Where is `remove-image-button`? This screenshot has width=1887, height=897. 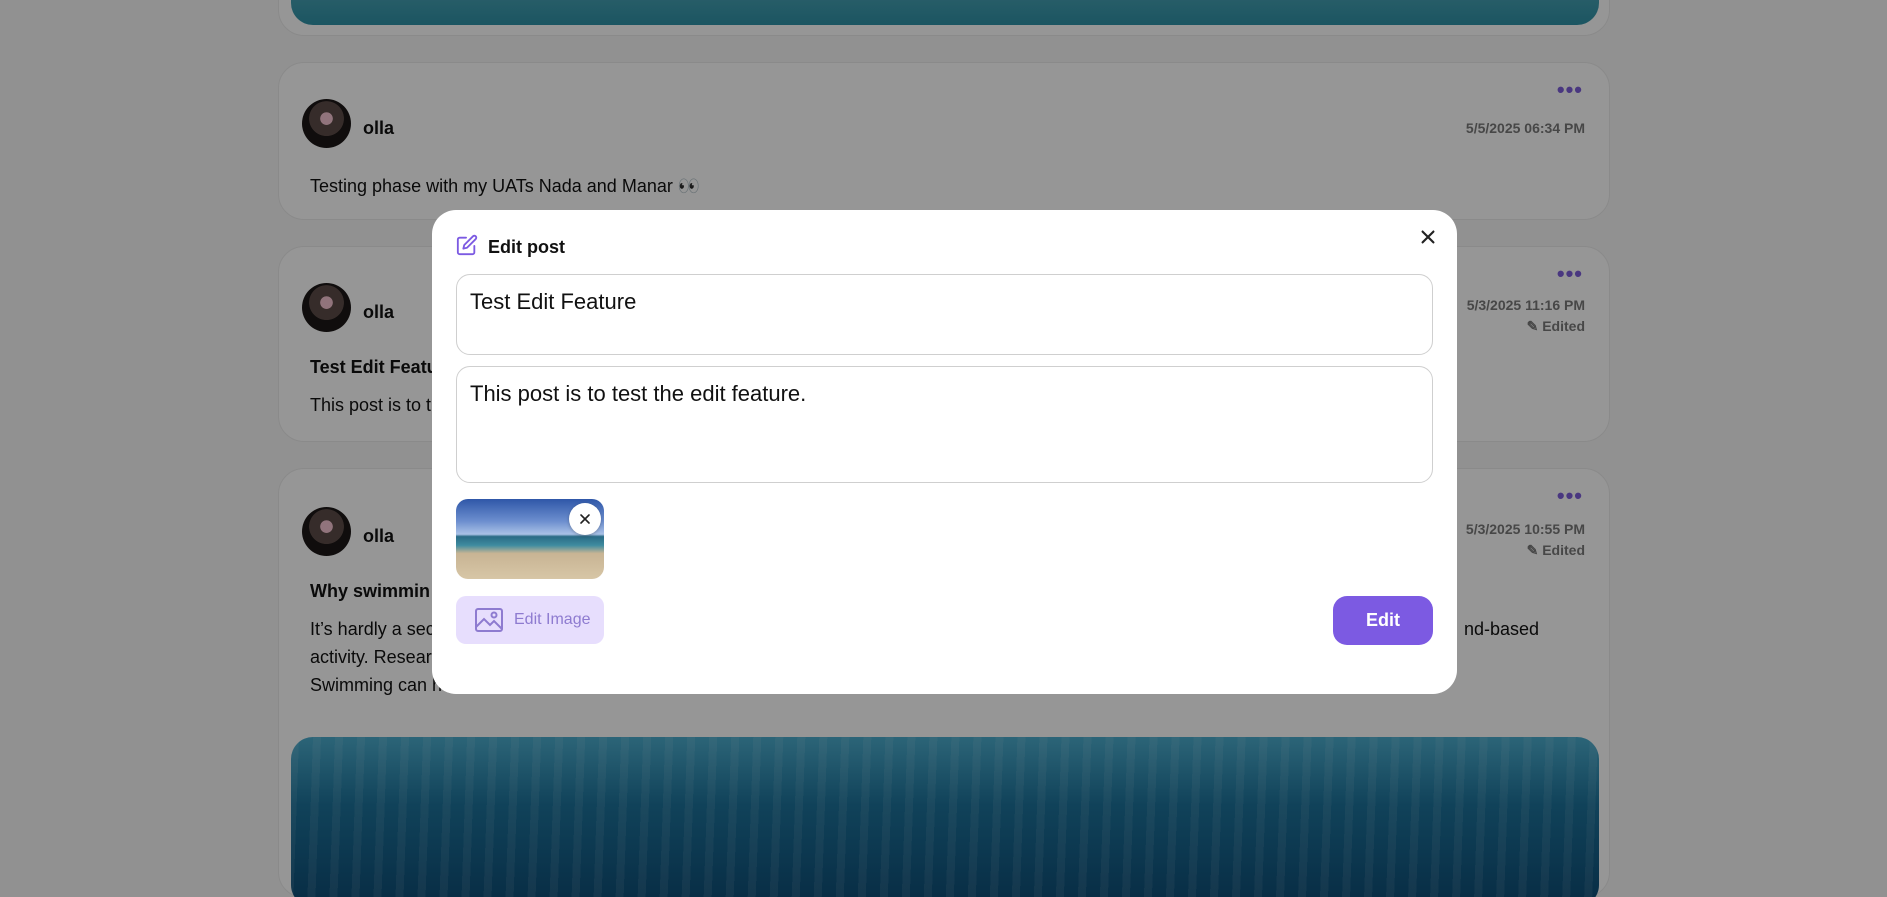 remove-image-button is located at coordinates (585, 519).